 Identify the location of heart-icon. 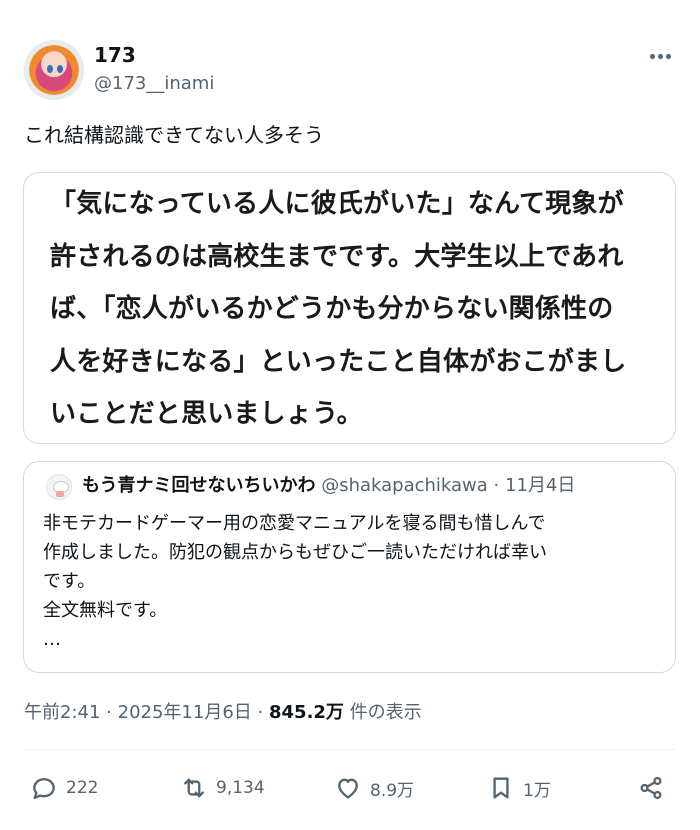
(348, 788).